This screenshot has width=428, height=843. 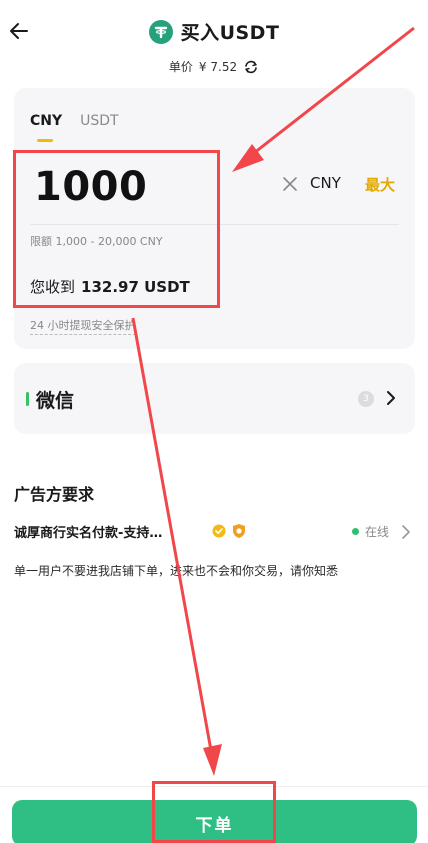 I want to click on unit-price-row: 单价 ¥ 7.52, so click(x=214, y=66).